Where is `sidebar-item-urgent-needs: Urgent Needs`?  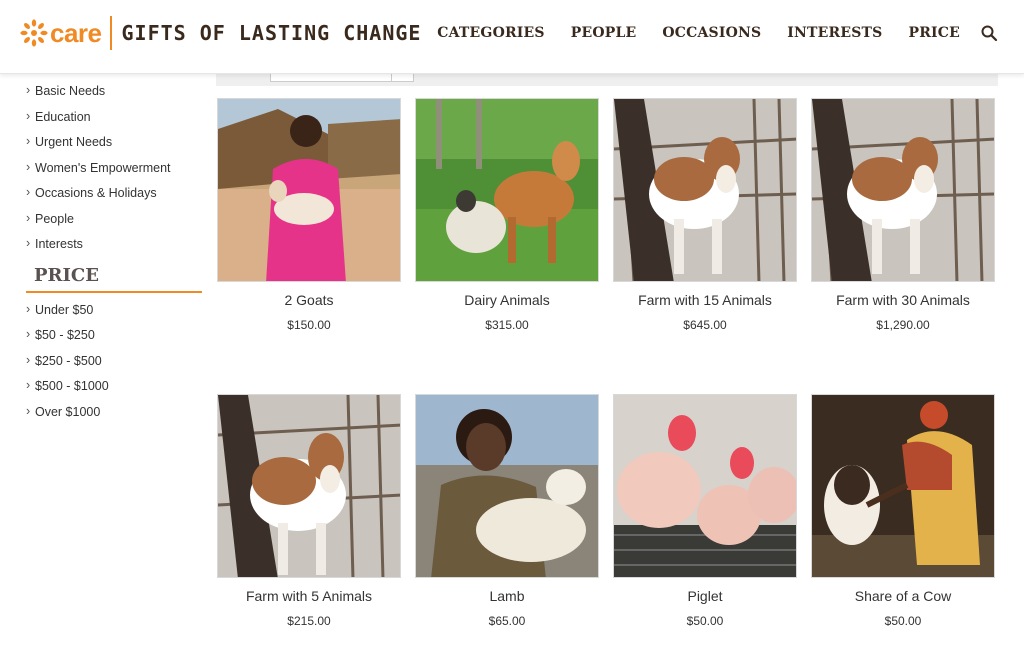 sidebar-item-urgent-needs: Urgent Needs is located at coordinates (114, 143).